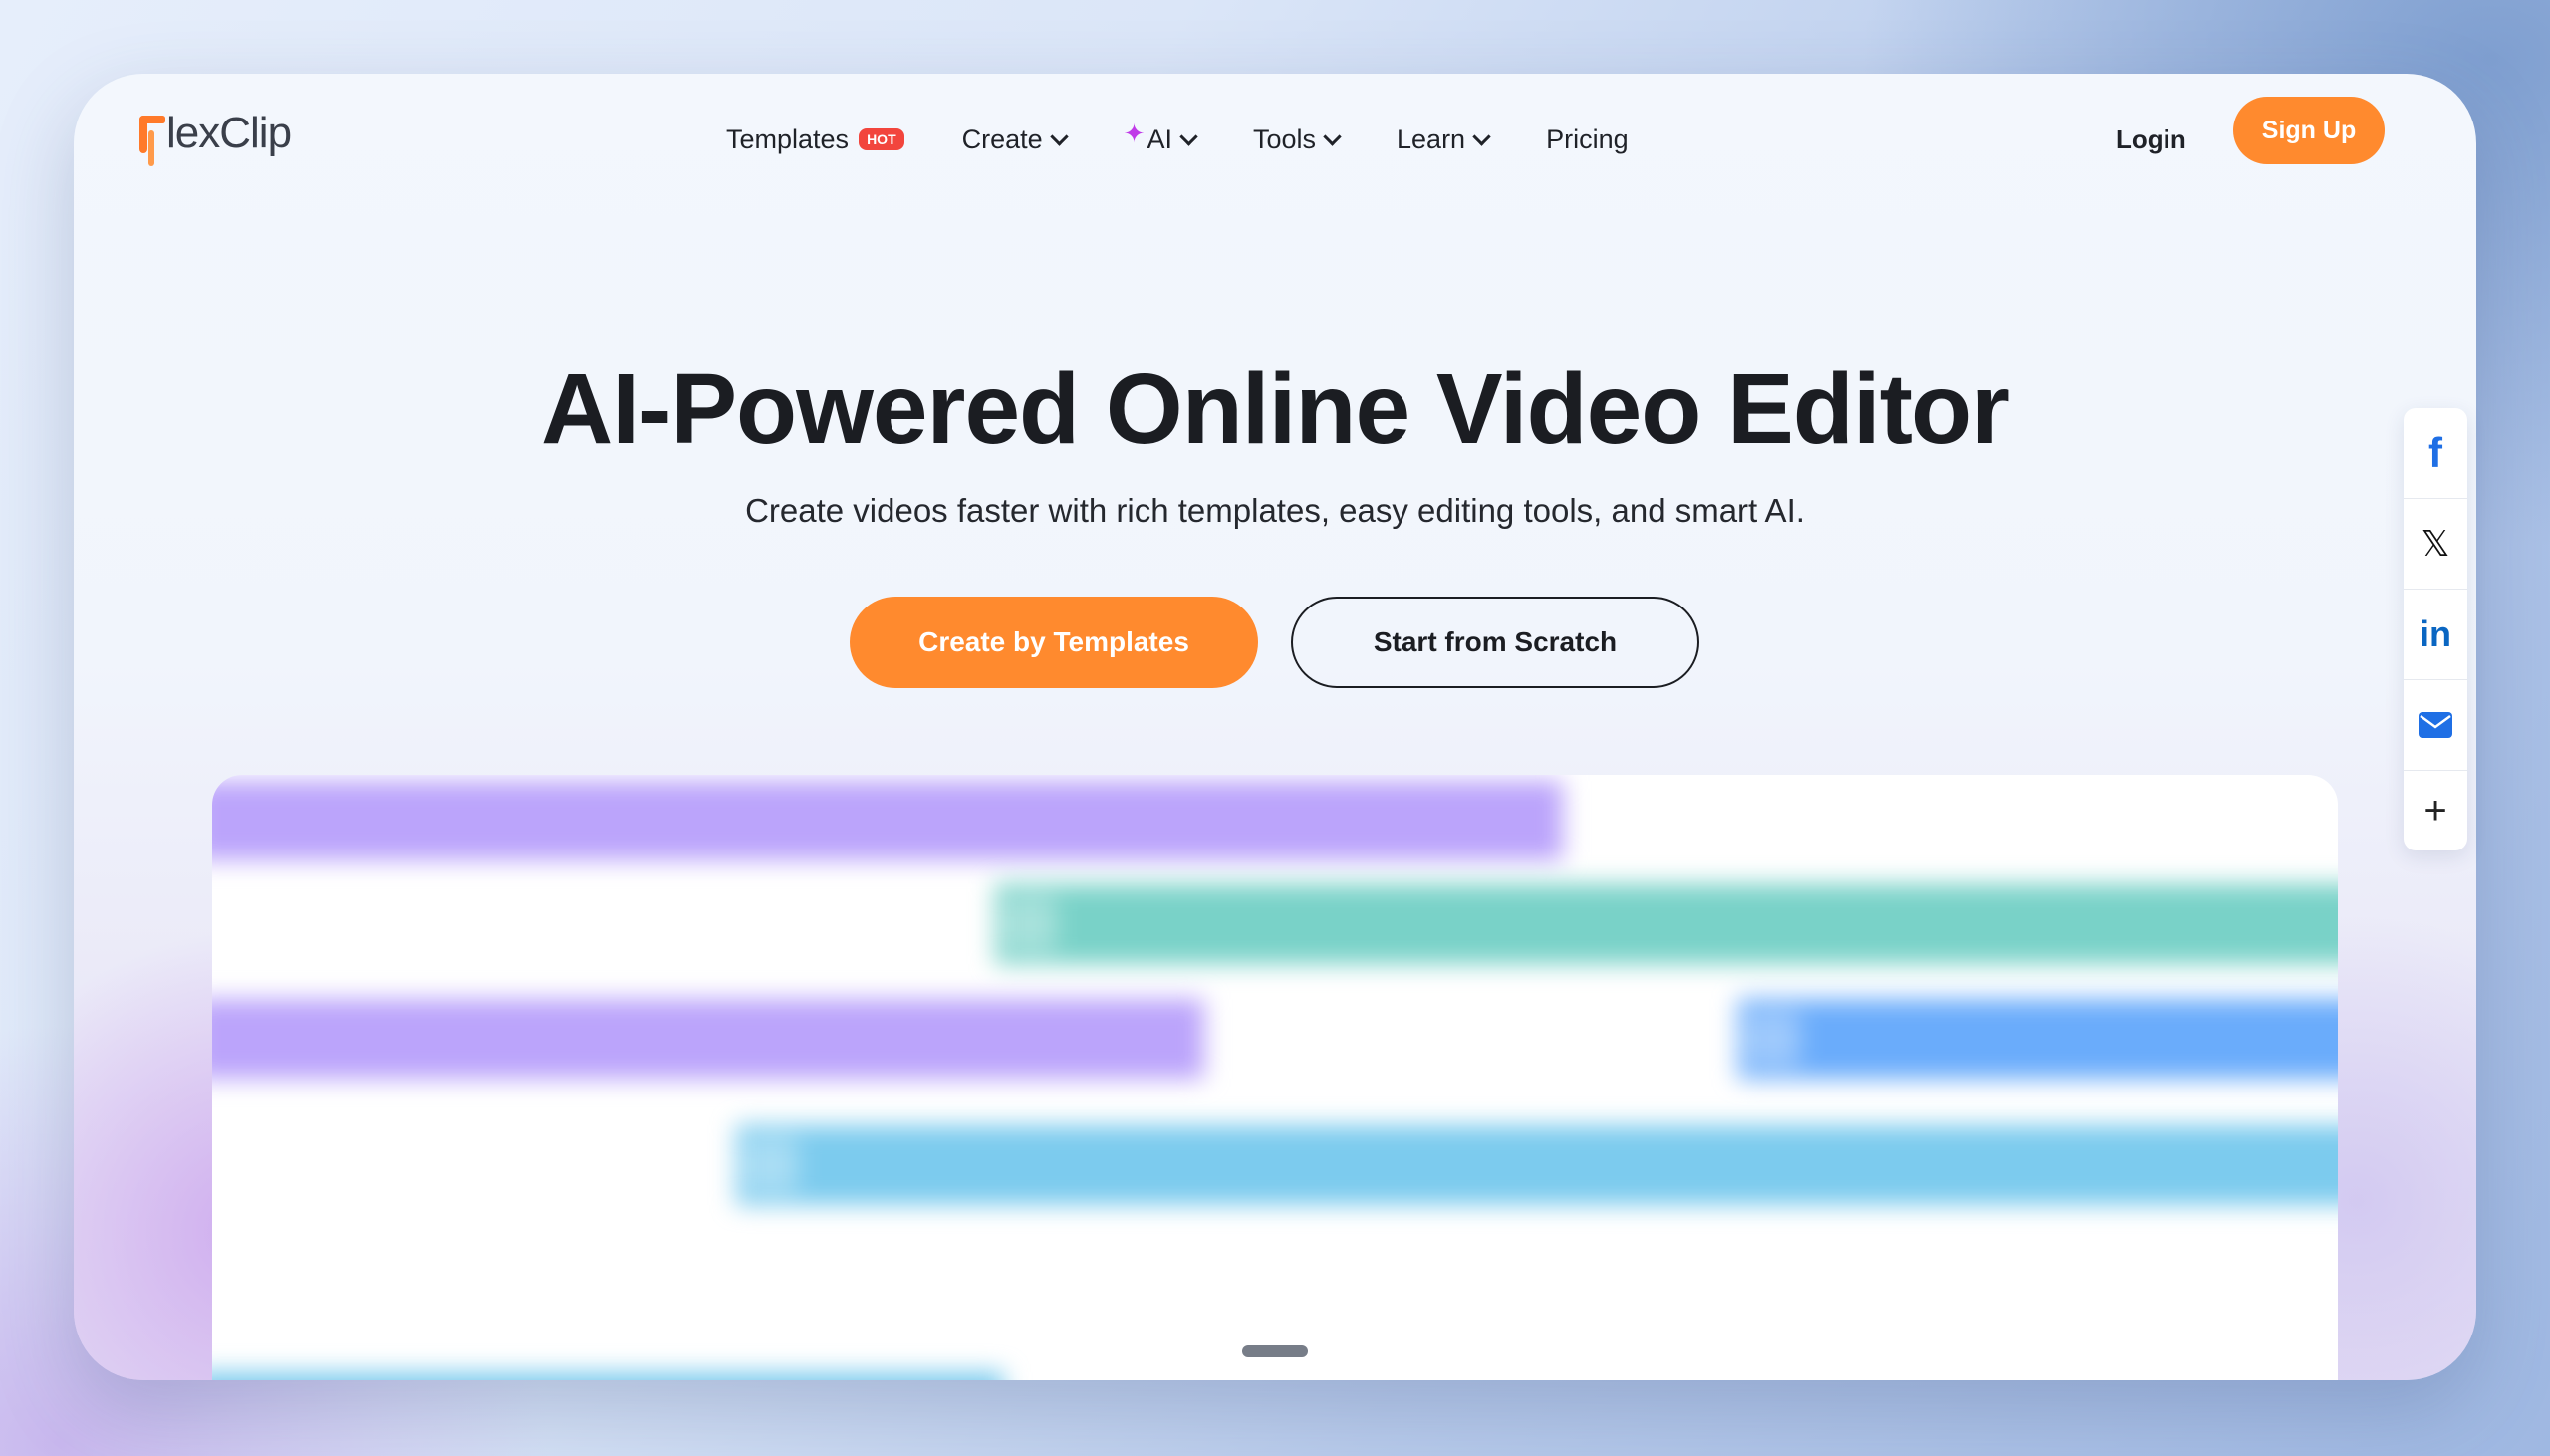 The width and height of the screenshot is (2550, 1456). What do you see at coordinates (1284, 138) in the screenshot?
I see `nav-tools-label: Tools` at bounding box center [1284, 138].